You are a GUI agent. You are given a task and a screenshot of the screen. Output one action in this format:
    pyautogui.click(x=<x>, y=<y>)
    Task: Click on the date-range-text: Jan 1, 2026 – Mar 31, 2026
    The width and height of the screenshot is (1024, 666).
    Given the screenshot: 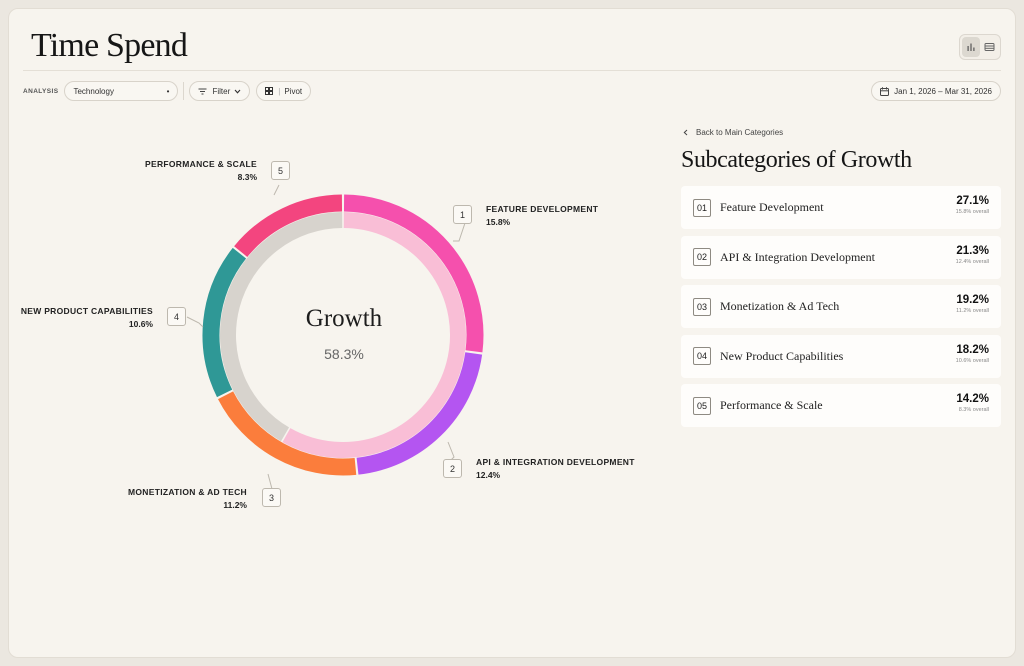 What is the action you would take?
    pyautogui.click(x=943, y=91)
    